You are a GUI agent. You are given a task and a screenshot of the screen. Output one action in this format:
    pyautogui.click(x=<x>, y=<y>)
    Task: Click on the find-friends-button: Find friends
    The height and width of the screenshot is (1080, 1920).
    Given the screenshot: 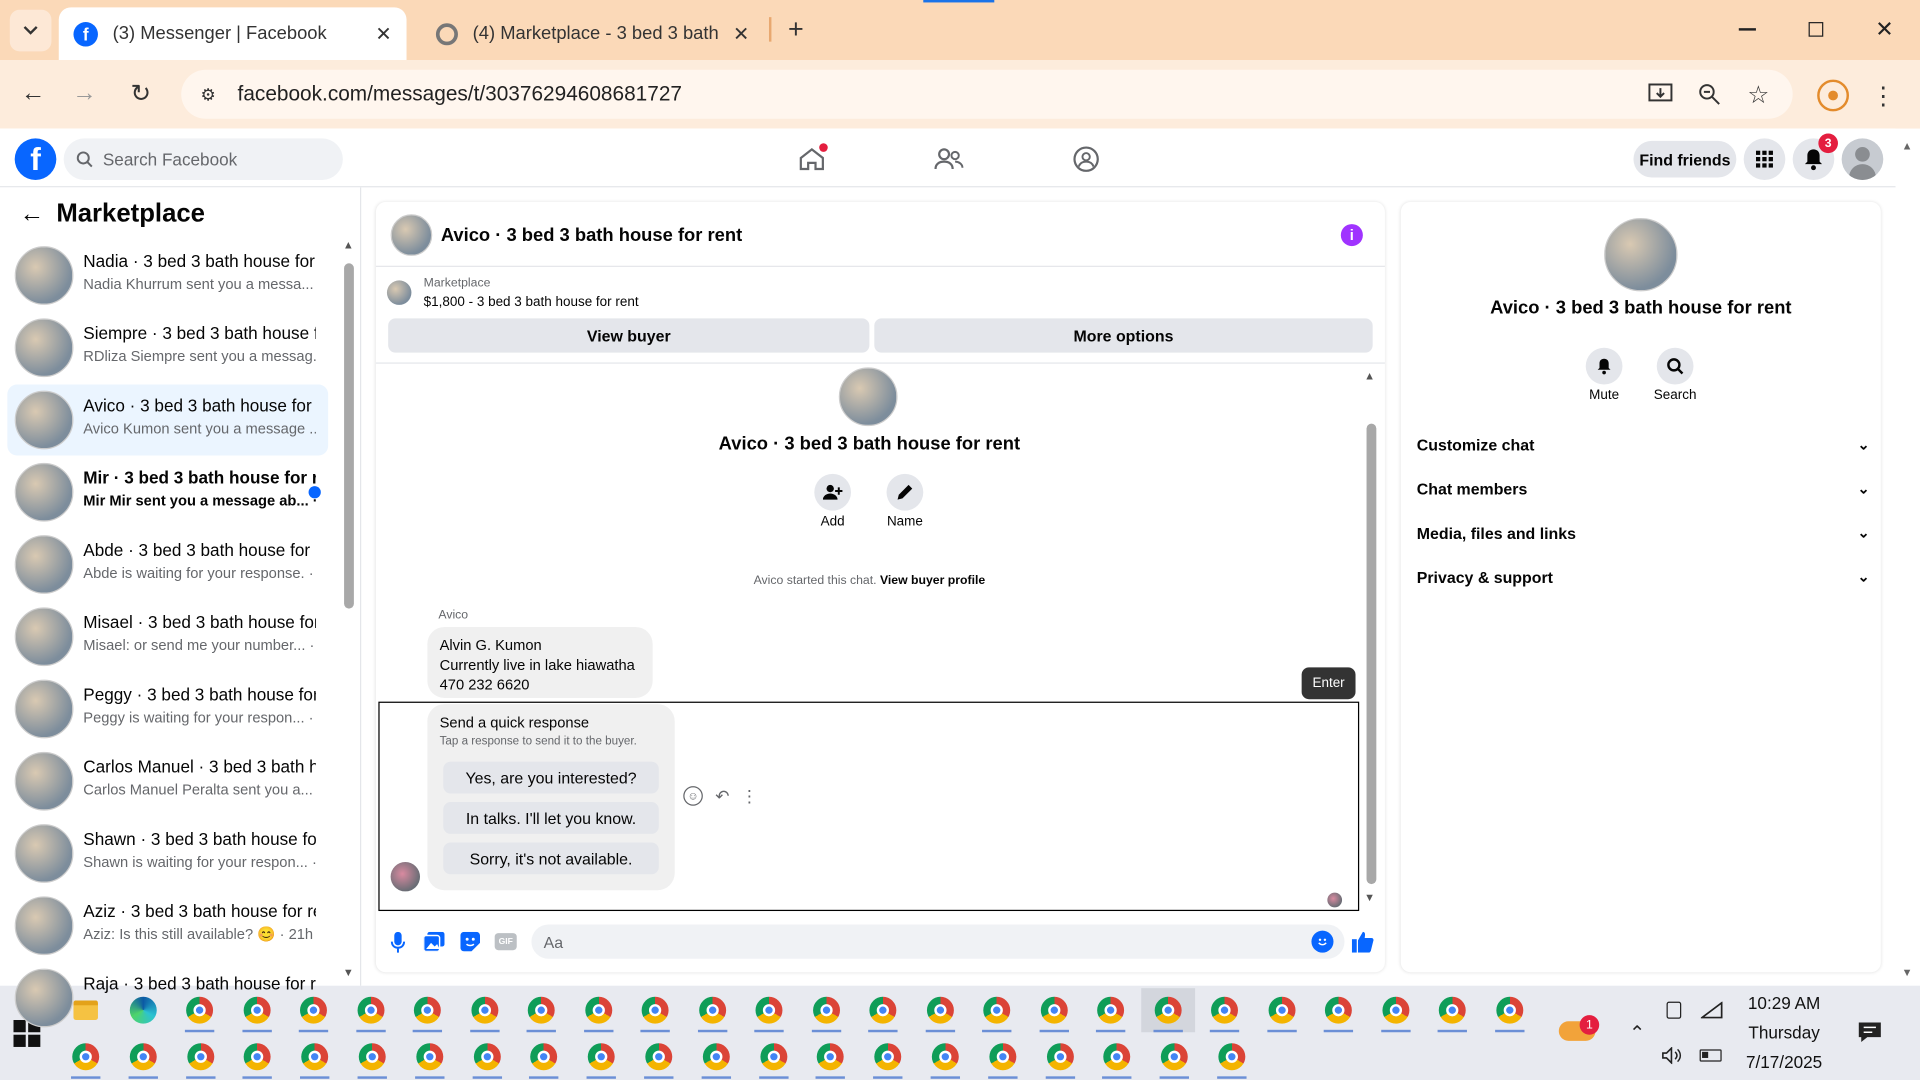 What is the action you would take?
    pyautogui.click(x=1685, y=159)
    